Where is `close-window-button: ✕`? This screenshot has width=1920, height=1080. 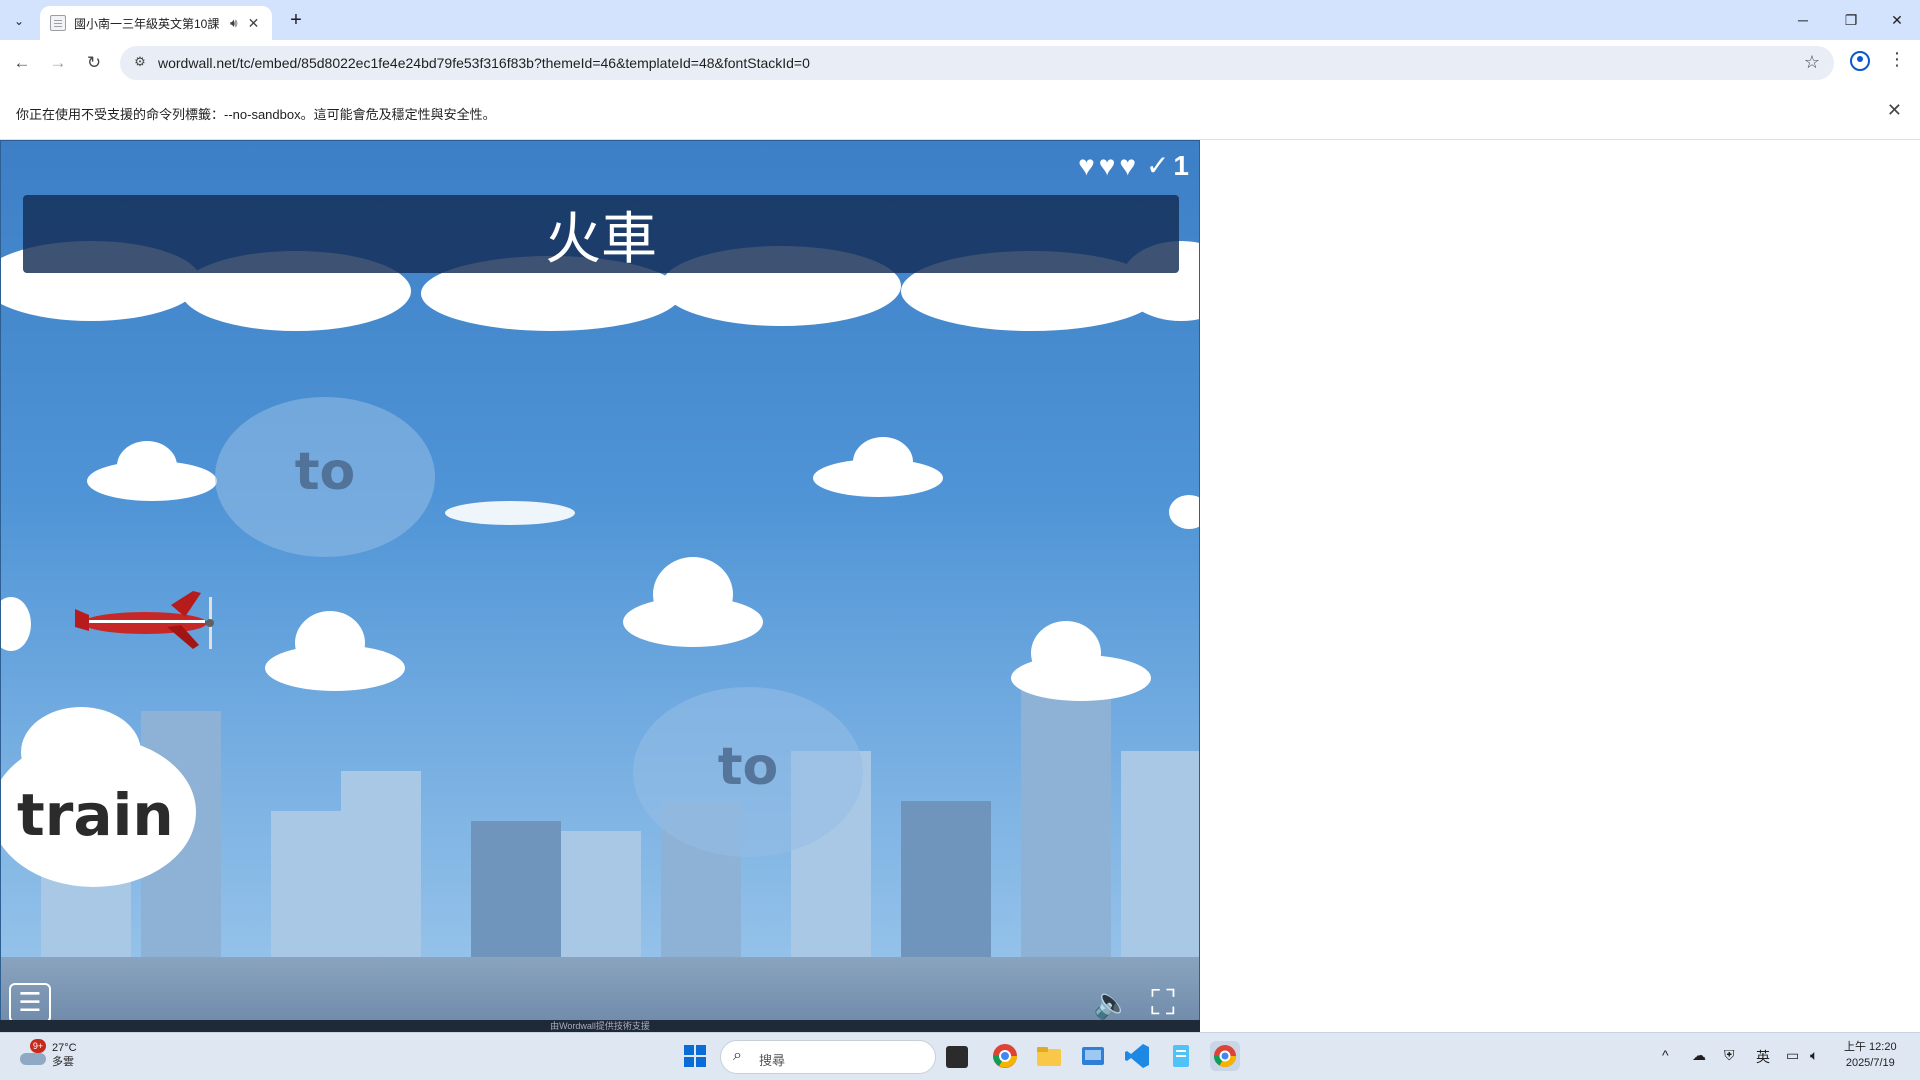
close-window-button: ✕ is located at coordinates (1897, 20).